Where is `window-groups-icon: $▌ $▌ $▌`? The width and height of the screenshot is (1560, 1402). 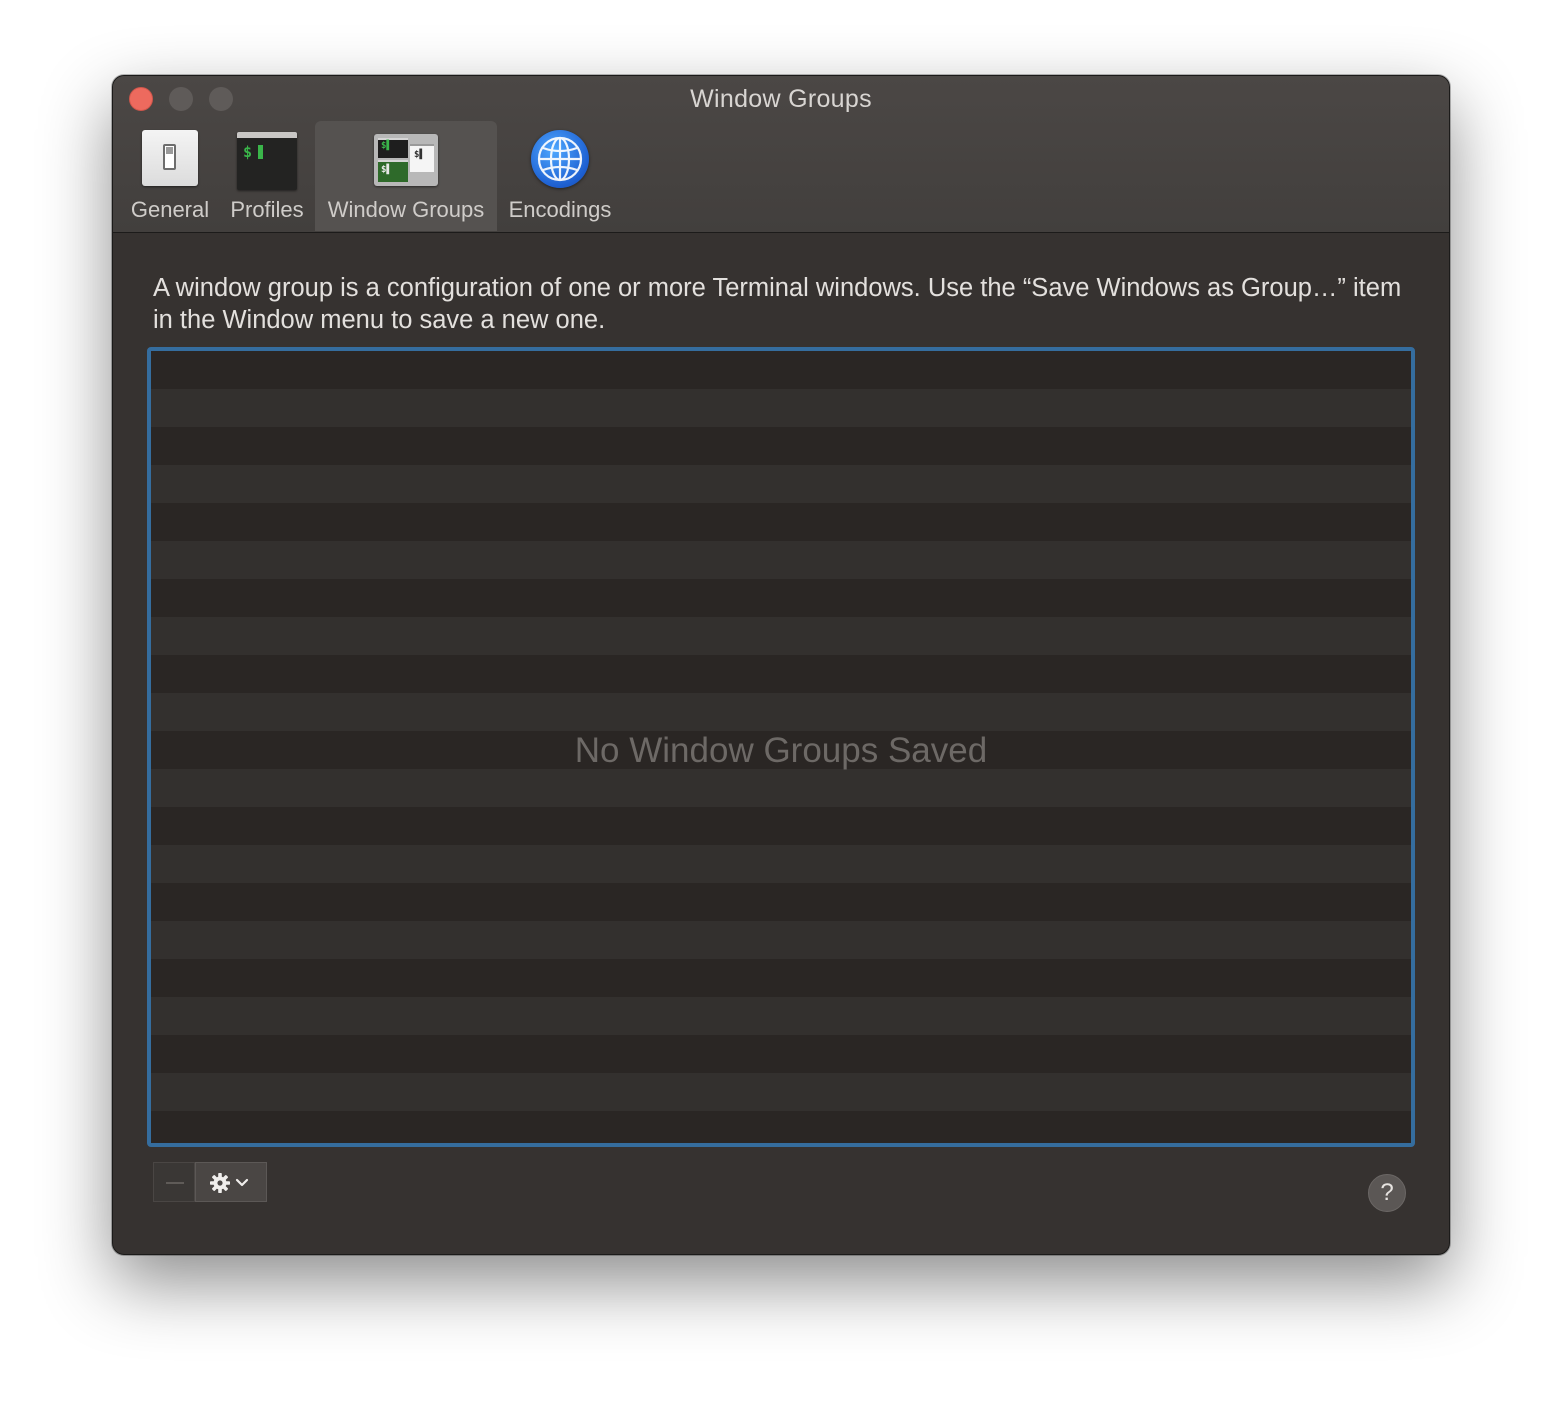 window-groups-icon: $▌ $▌ $▌ is located at coordinates (406, 160).